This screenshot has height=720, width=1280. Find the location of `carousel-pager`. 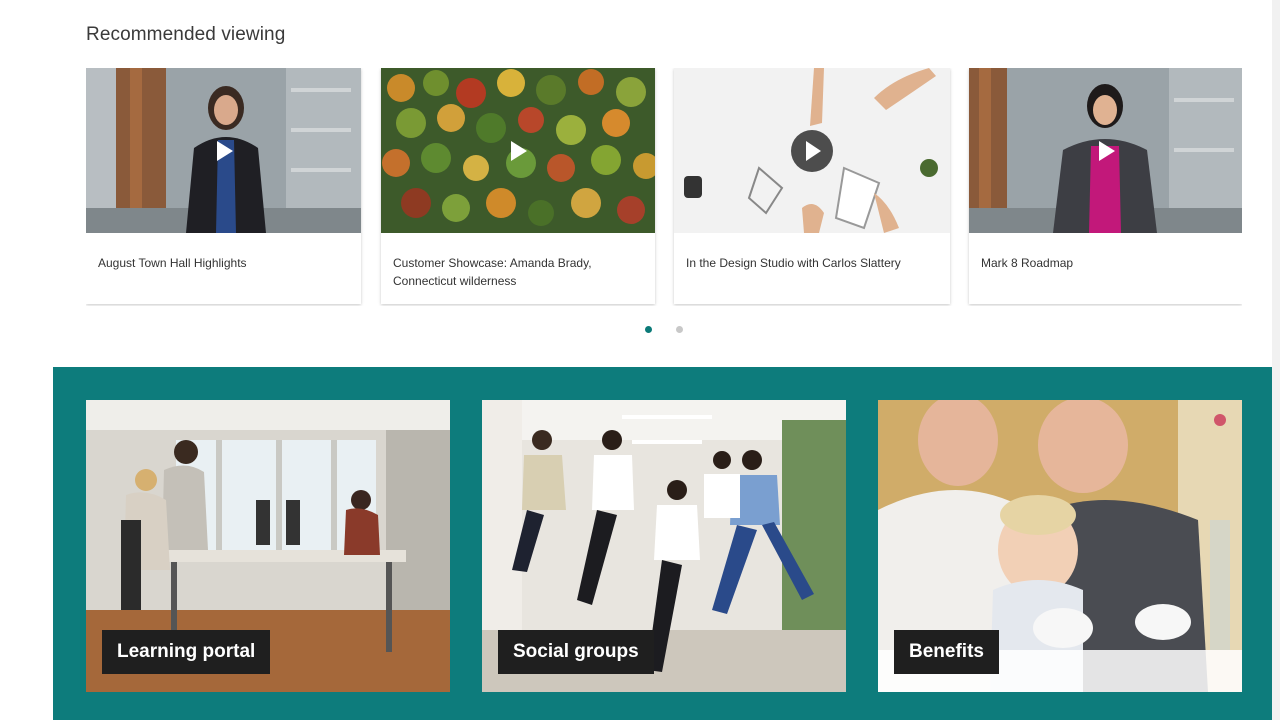

carousel-pager is located at coordinates (640, 331).